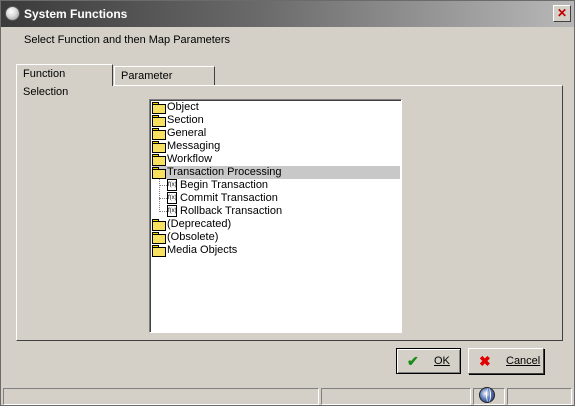 The height and width of the screenshot is (406, 575). Describe the element at coordinates (199, 224) in the screenshot. I see `tree-item-label: (Deprecated)` at that location.